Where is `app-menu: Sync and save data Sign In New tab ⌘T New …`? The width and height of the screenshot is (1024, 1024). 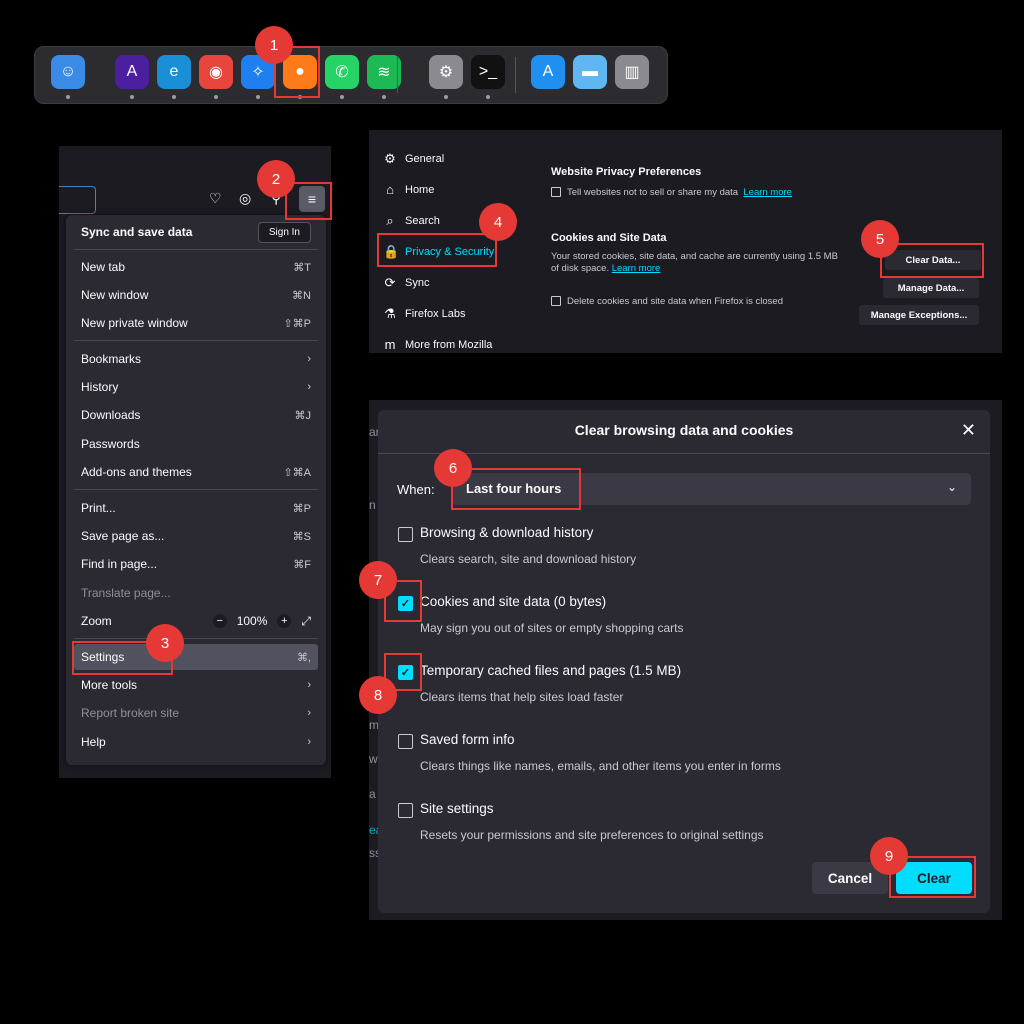 app-menu: Sync and save data Sign In New tab ⌘T New … is located at coordinates (196, 490).